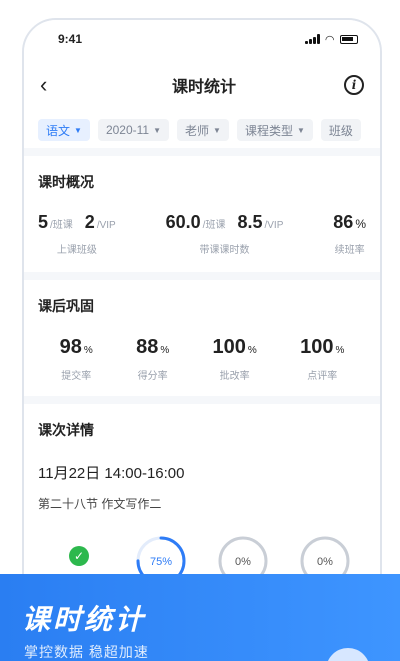 This screenshot has width=400, height=661. What do you see at coordinates (43, 222) in the screenshot?
I see `classes-count: 5` at bounding box center [43, 222].